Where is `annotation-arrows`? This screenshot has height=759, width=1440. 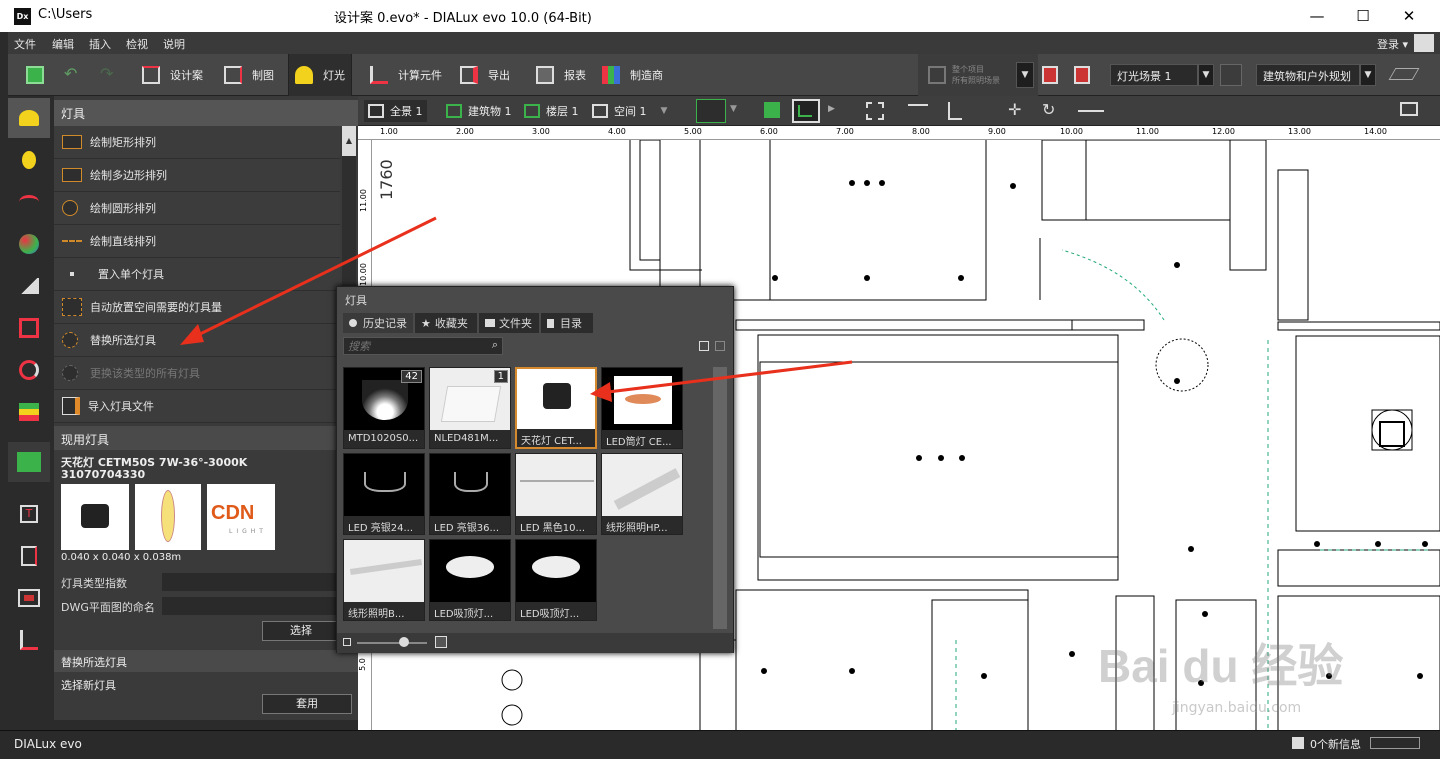 annotation-arrows is located at coordinates (516, 309).